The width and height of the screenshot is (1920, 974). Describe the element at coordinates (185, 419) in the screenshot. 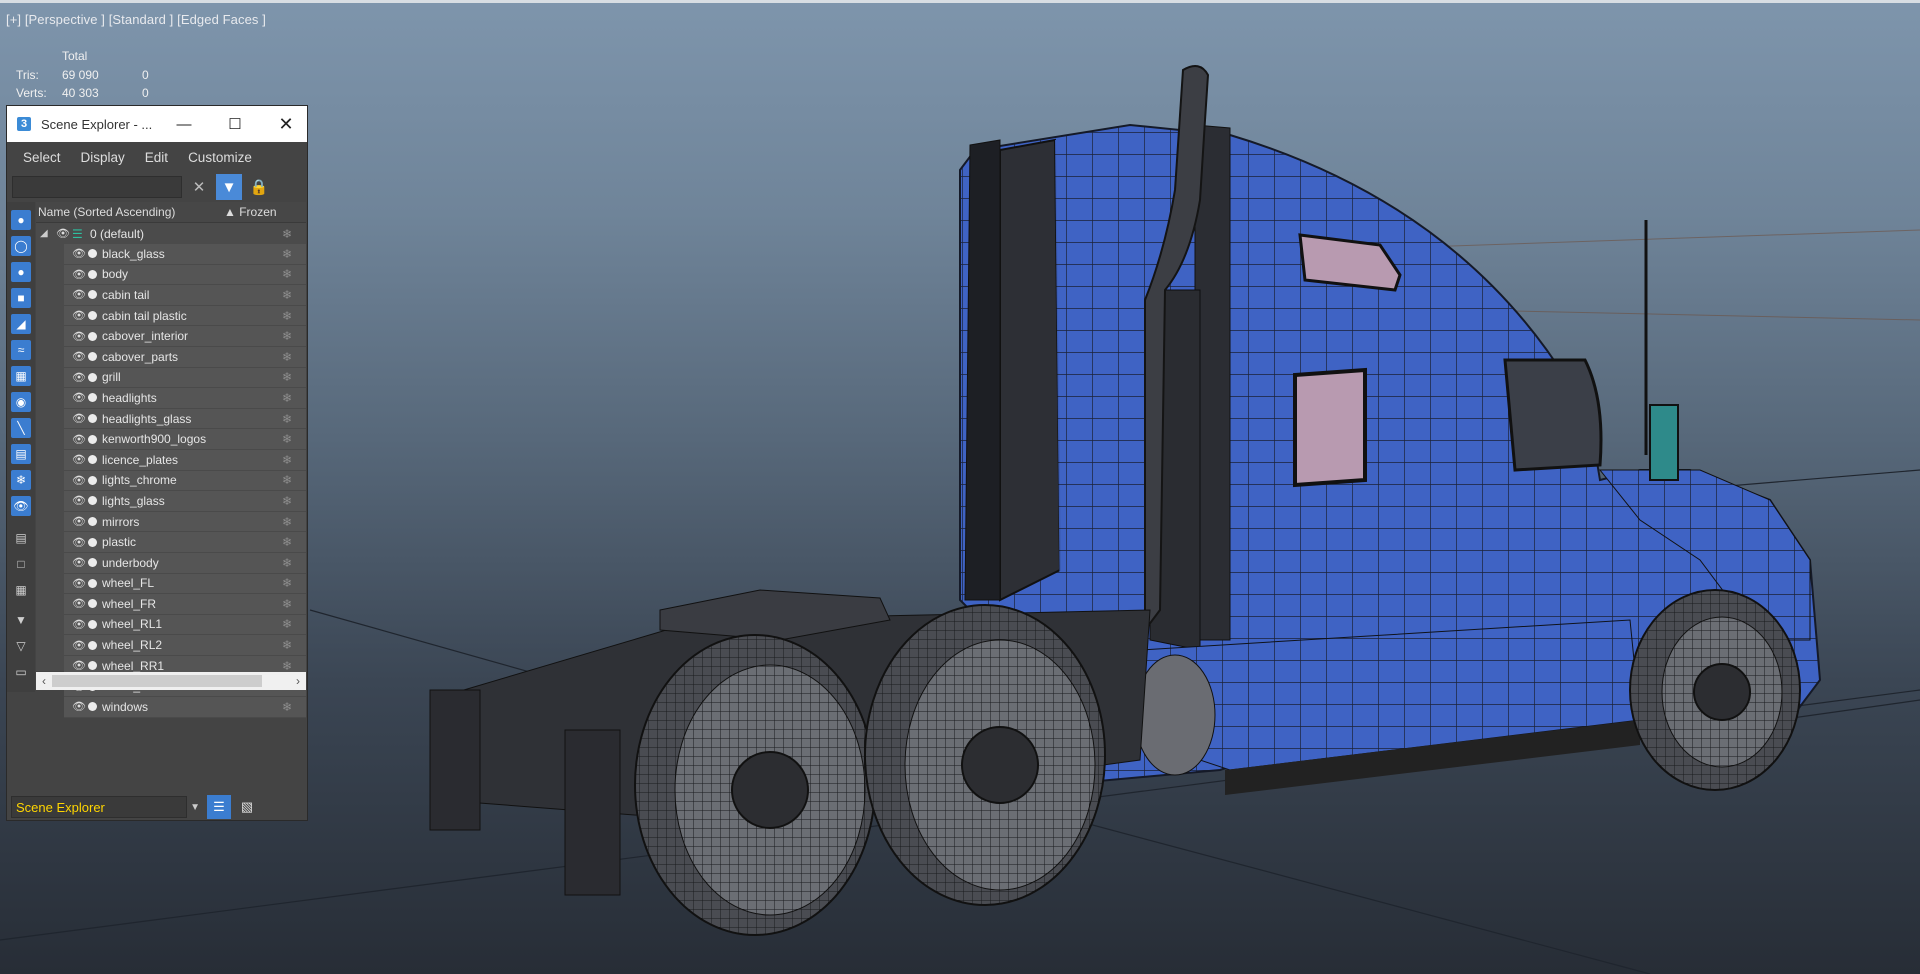

I see `list-item: 👁 headlights_glass ❄` at that location.